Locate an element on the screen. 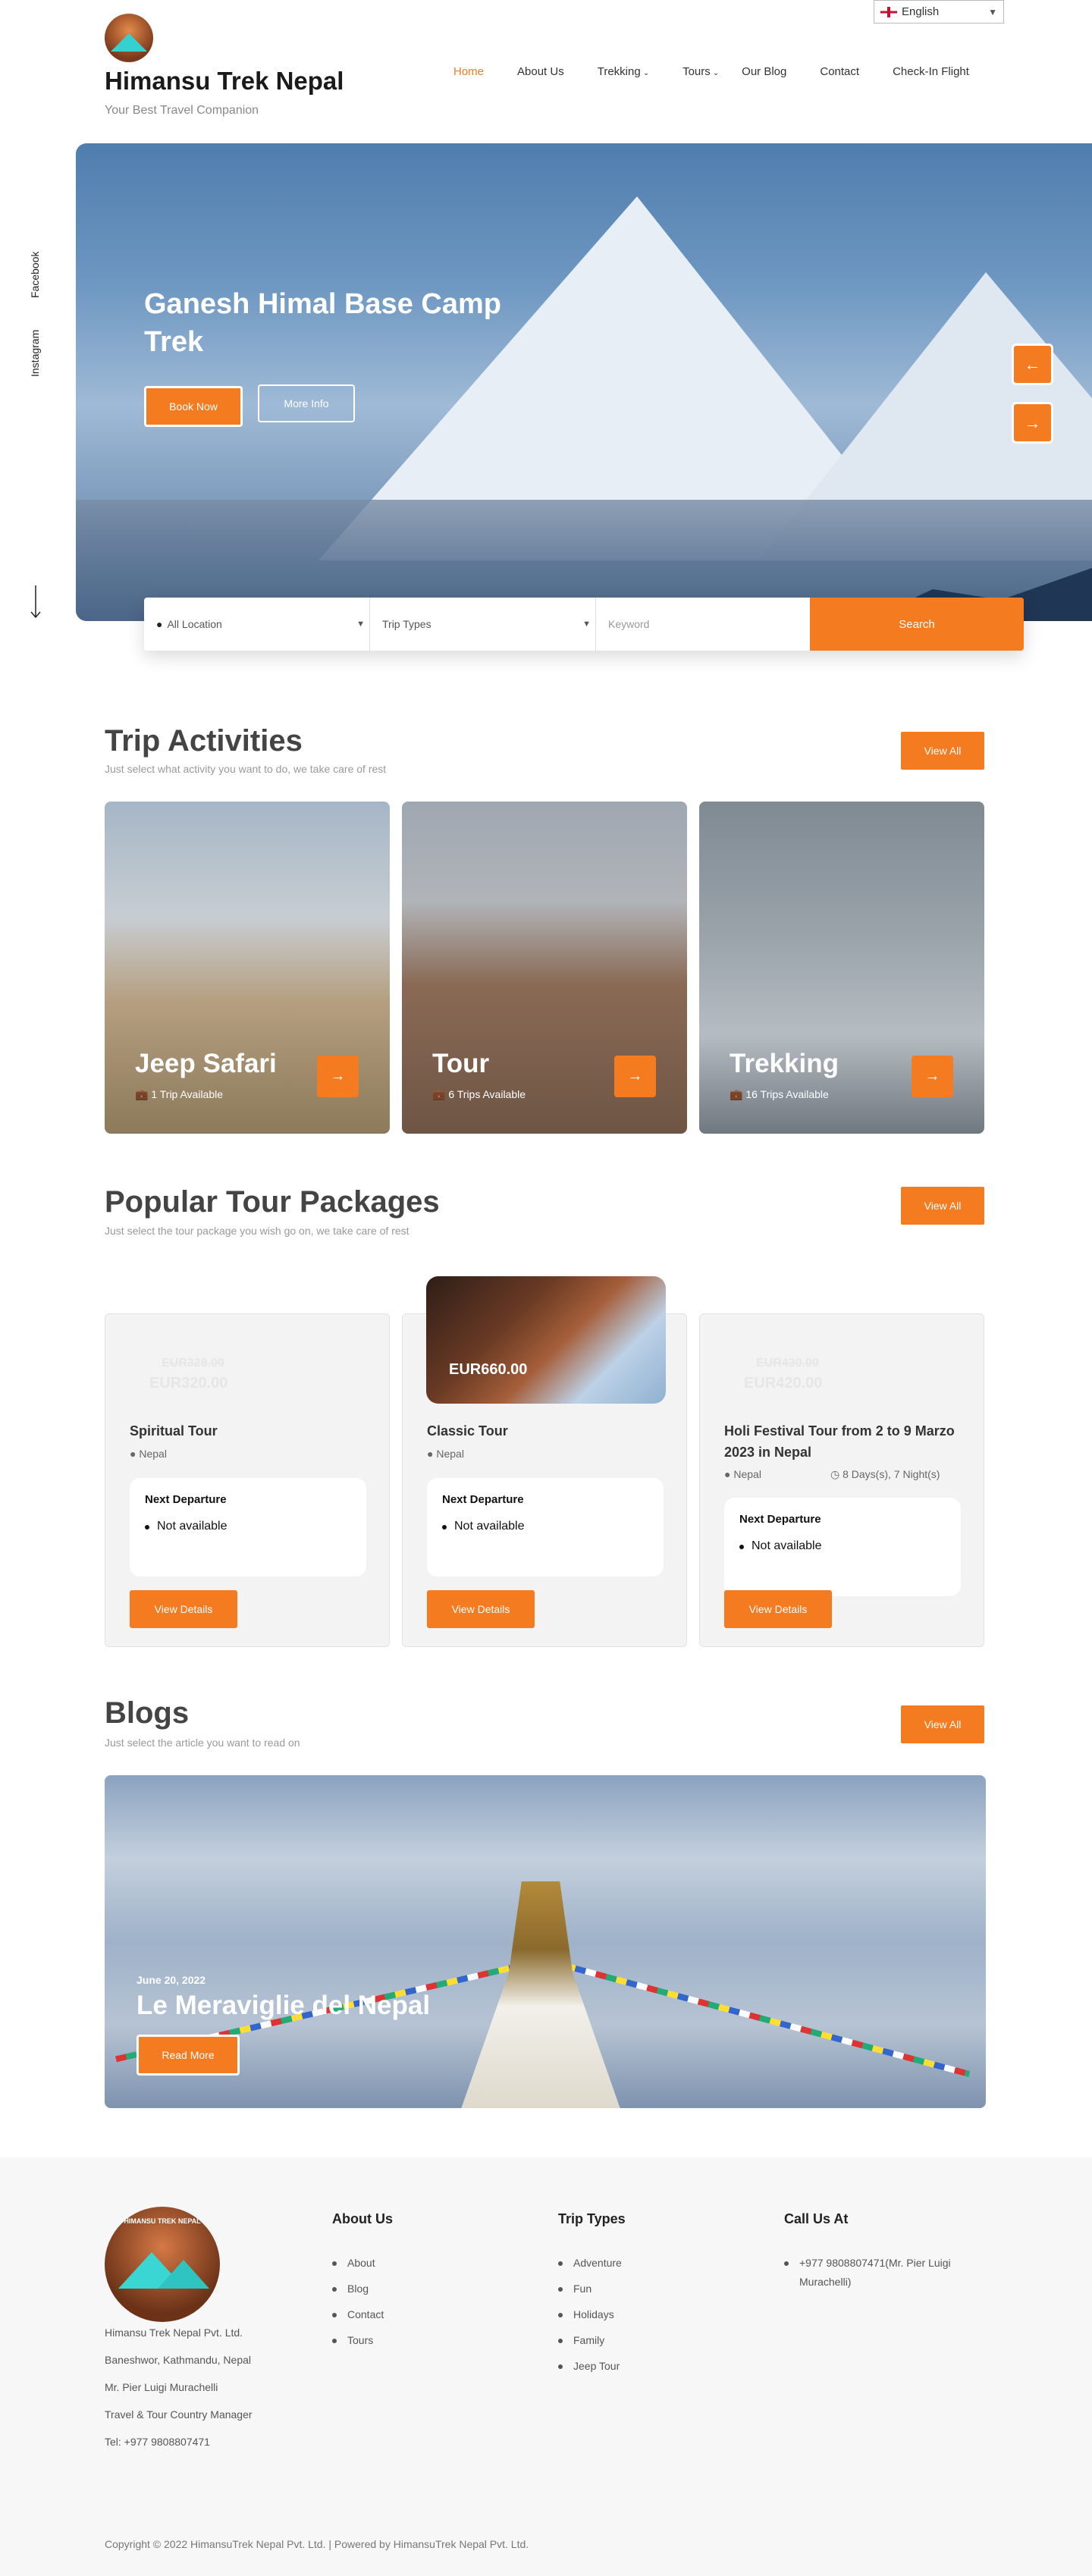 The image size is (1092, 2576). scroll-down-icon is located at coordinates (35, 602).